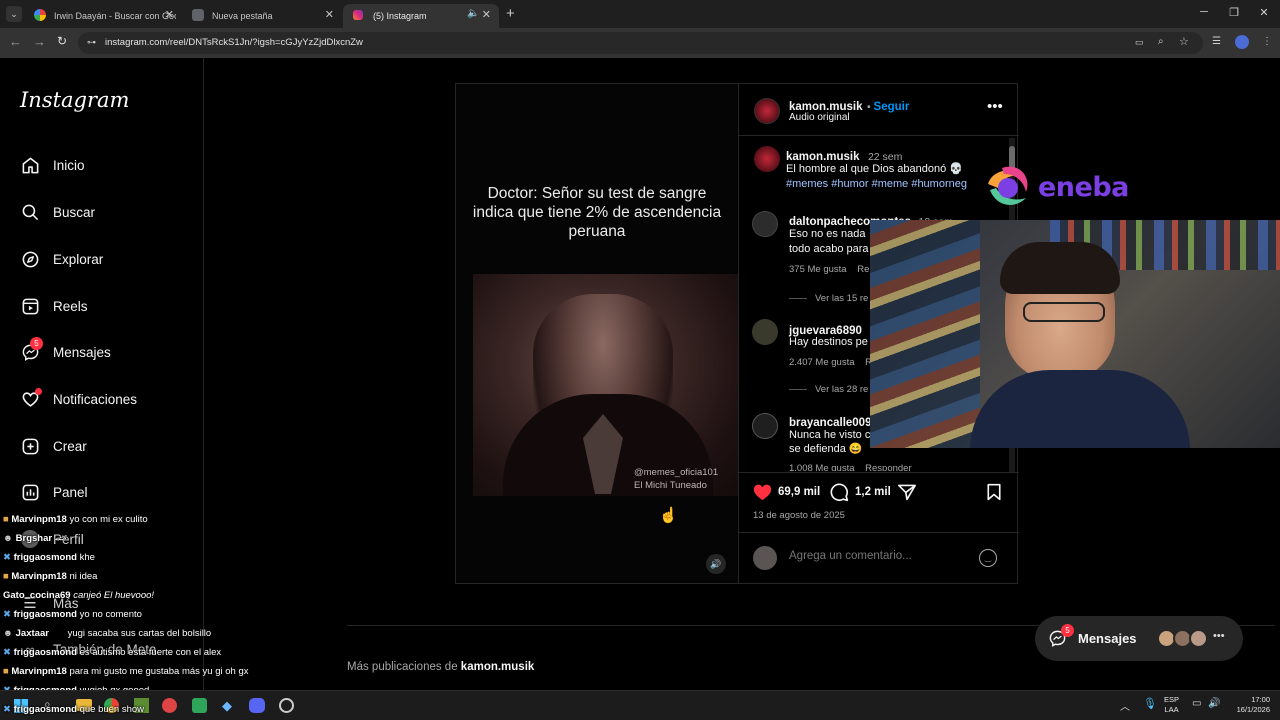  I want to click on clock: 17:00 16/1/2026, so click(1248, 705).